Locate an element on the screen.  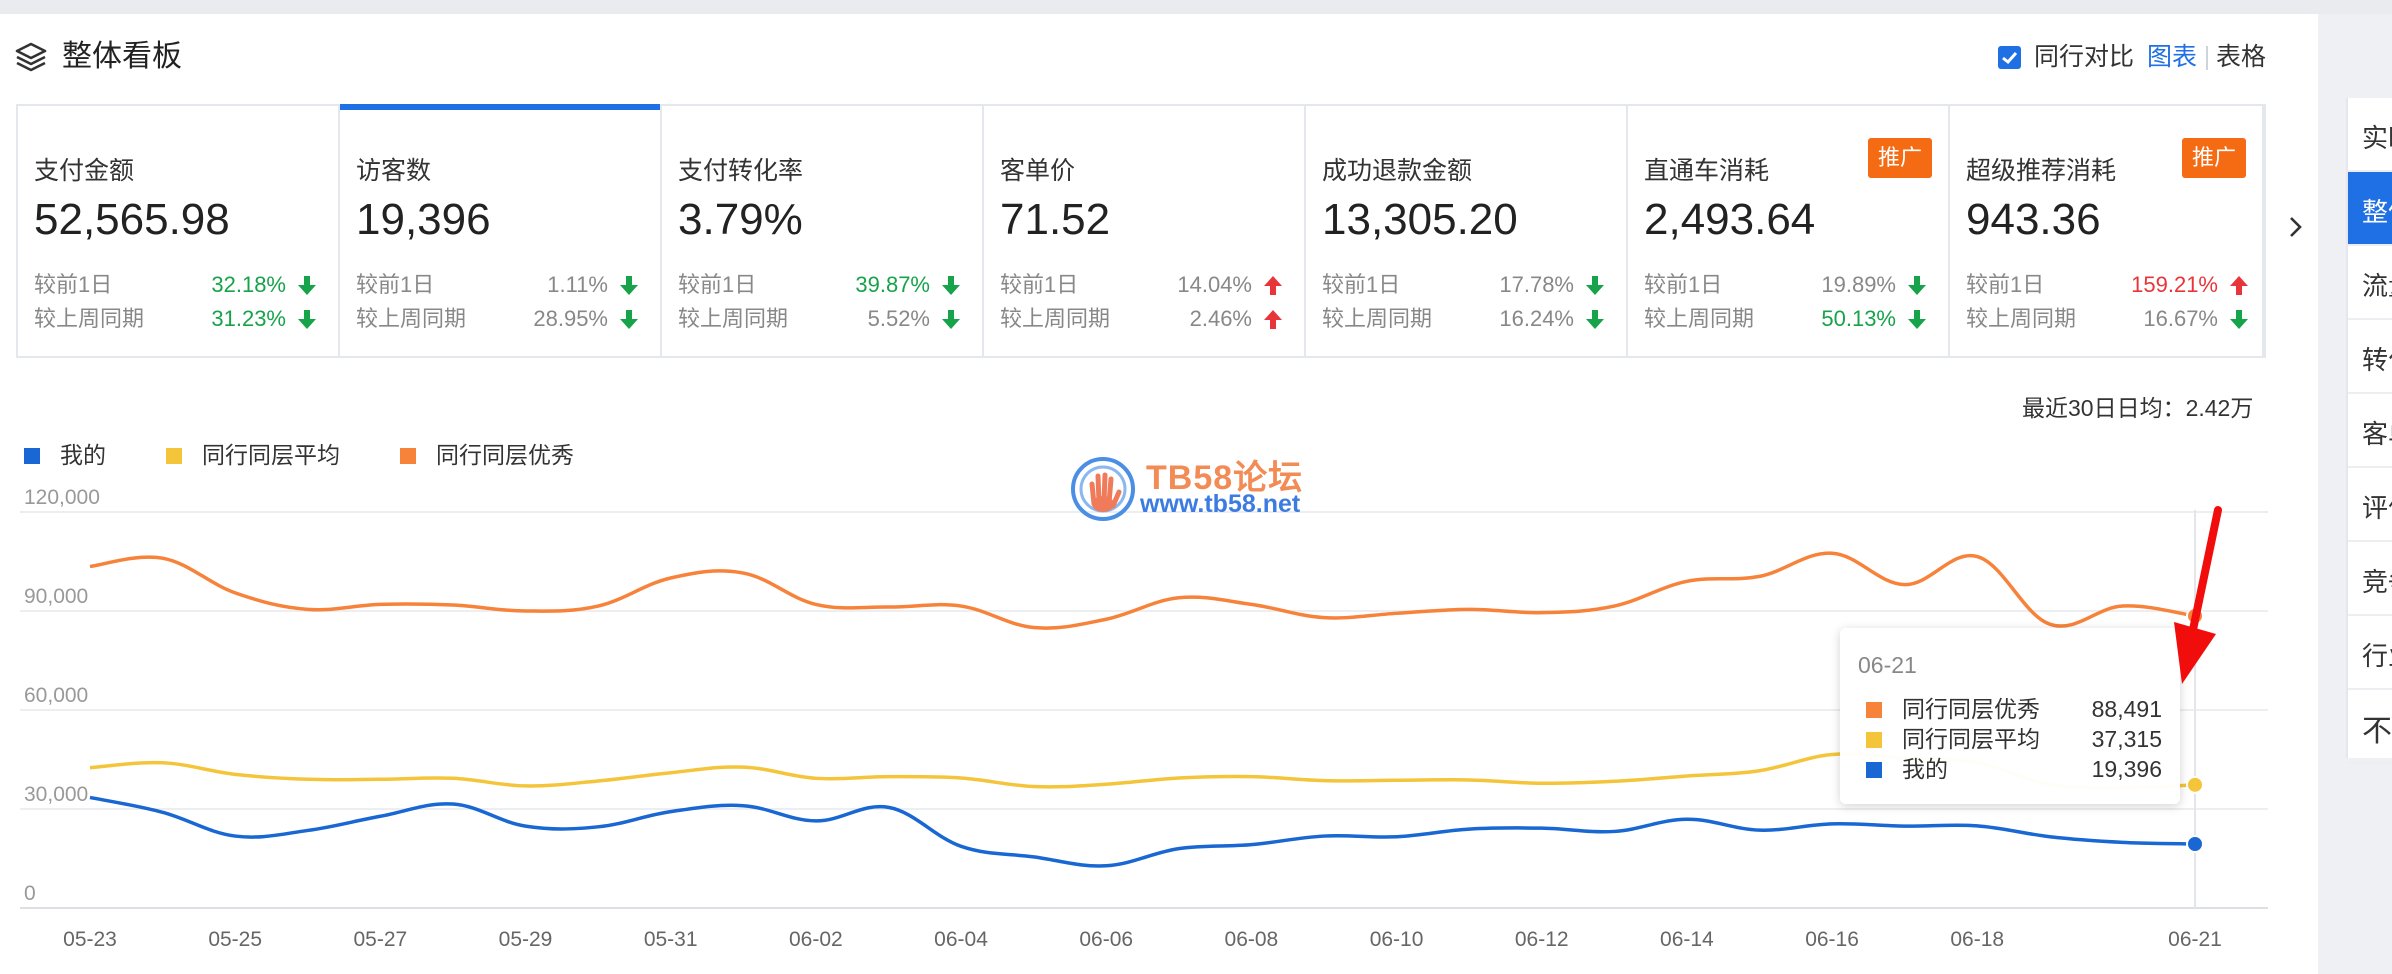
right-nav-label: 整体 is located at coordinates (2377, 212).